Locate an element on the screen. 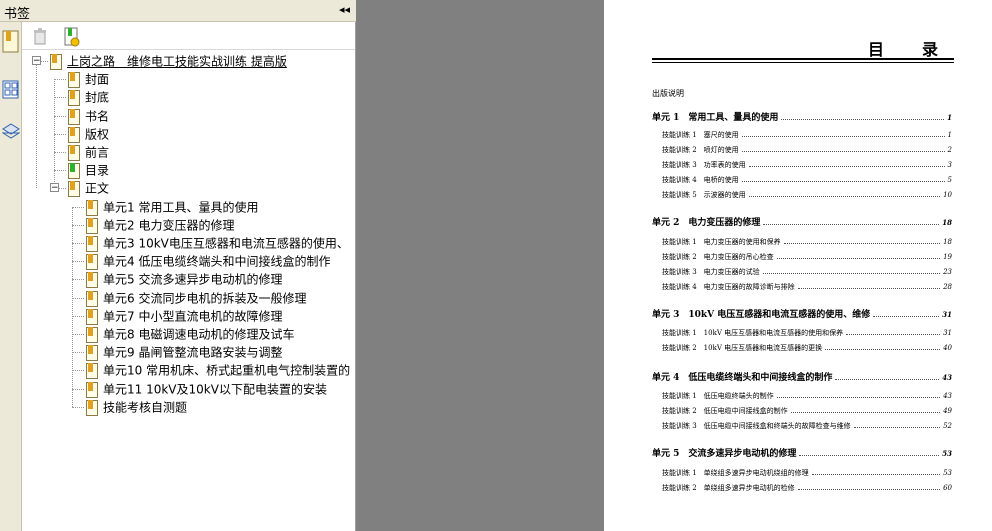  toc-page-number: 3 is located at coordinates (949, 165).